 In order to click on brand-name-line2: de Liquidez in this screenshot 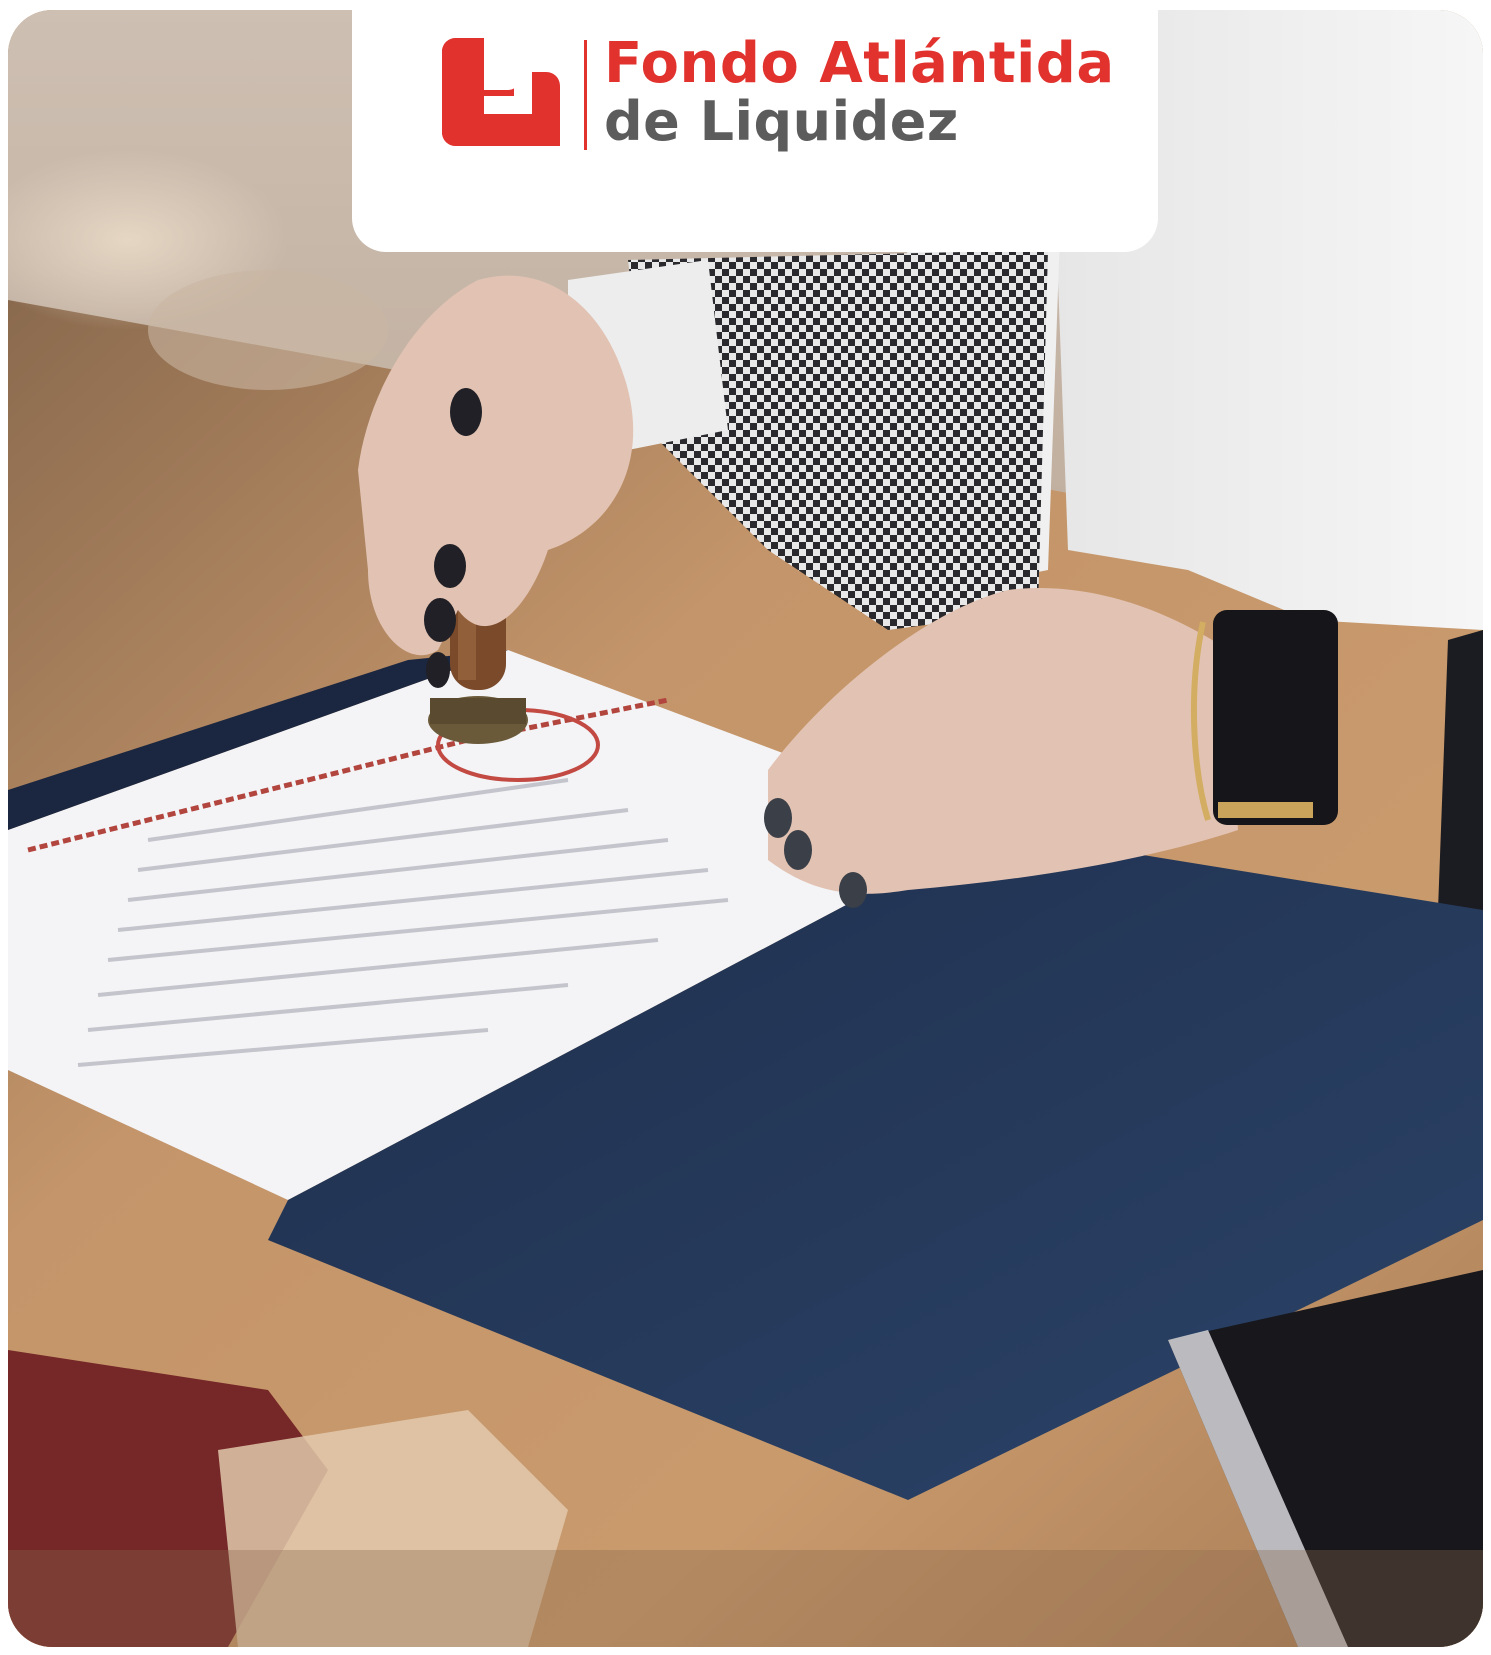, I will do `click(781, 121)`.